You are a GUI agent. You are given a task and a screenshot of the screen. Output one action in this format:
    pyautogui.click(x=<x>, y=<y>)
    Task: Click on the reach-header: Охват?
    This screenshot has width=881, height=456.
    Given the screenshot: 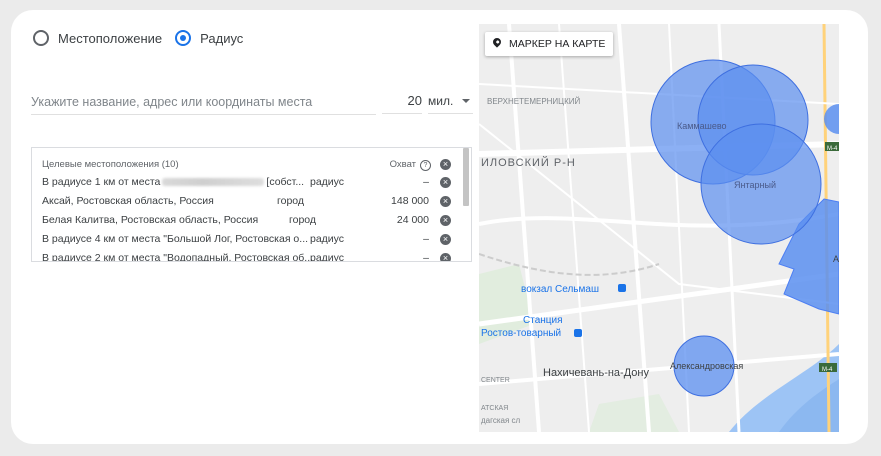 What is the action you would take?
    pyautogui.click(x=410, y=164)
    